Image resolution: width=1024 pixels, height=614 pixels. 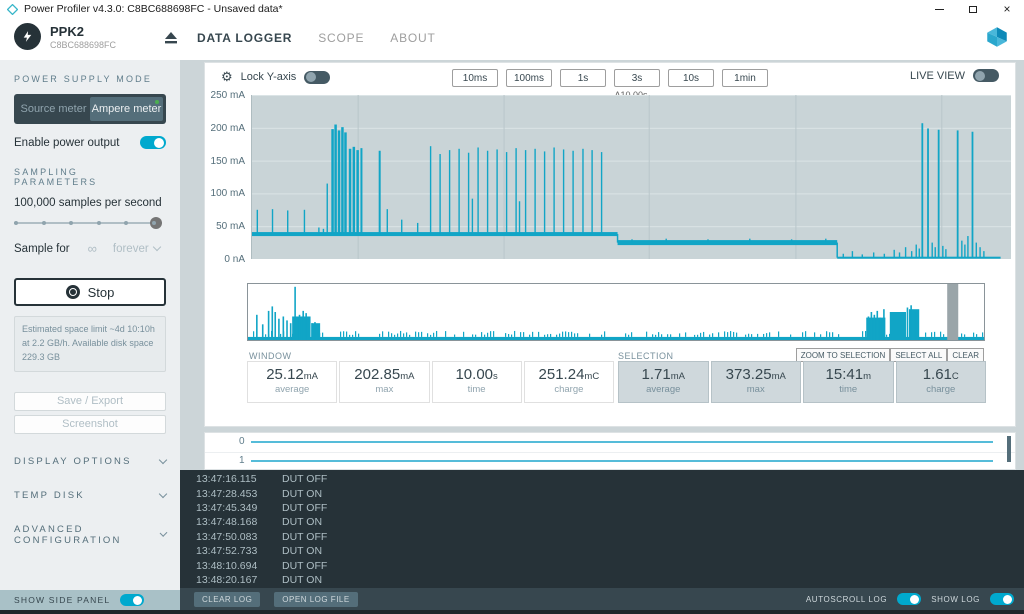 I want to click on log-entry: 13:48:20.167 DUT ON, so click(x=602, y=580).